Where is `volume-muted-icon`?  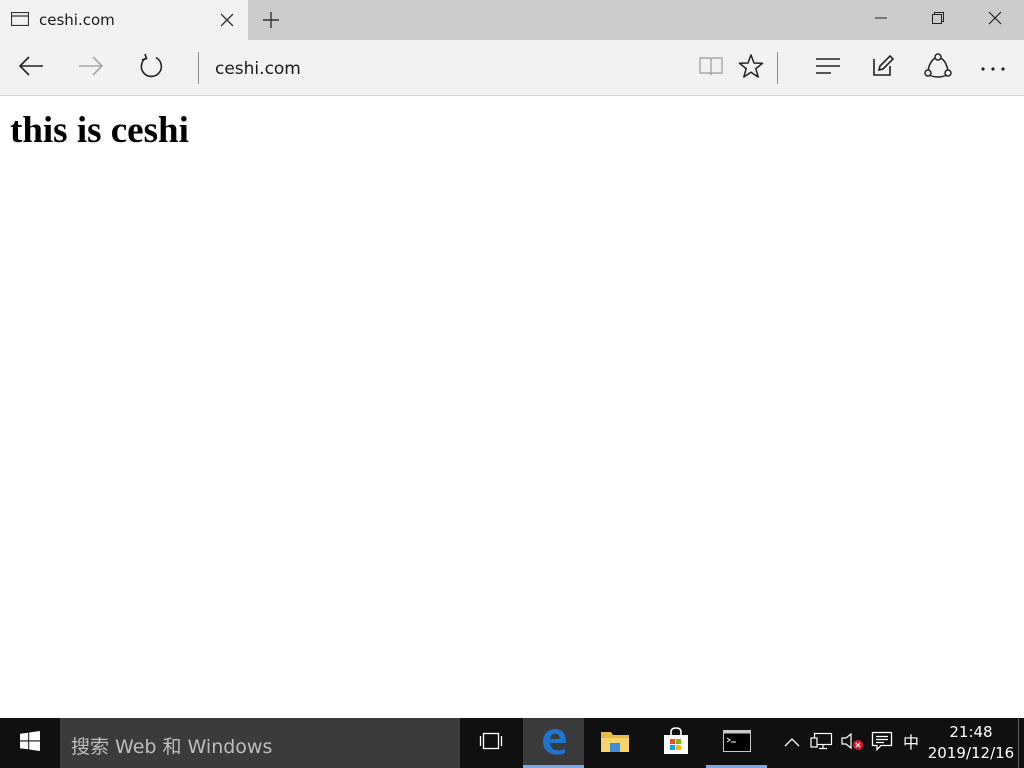 volume-muted-icon is located at coordinates (852, 743).